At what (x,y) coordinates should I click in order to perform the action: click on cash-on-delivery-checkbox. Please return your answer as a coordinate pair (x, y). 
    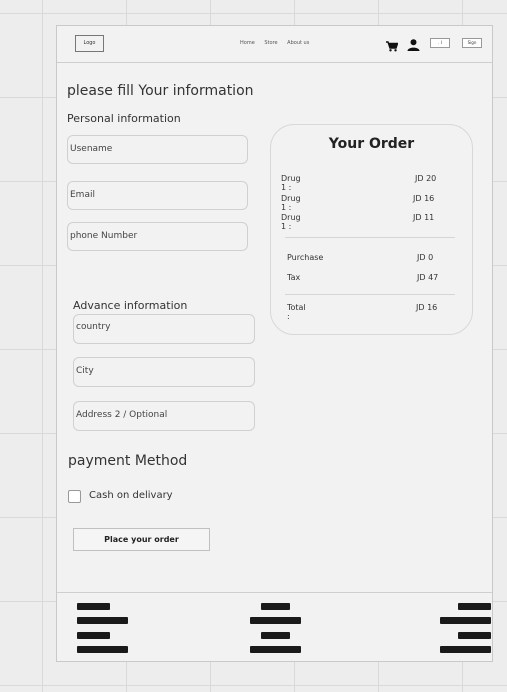
    Looking at the image, I should click on (74, 496).